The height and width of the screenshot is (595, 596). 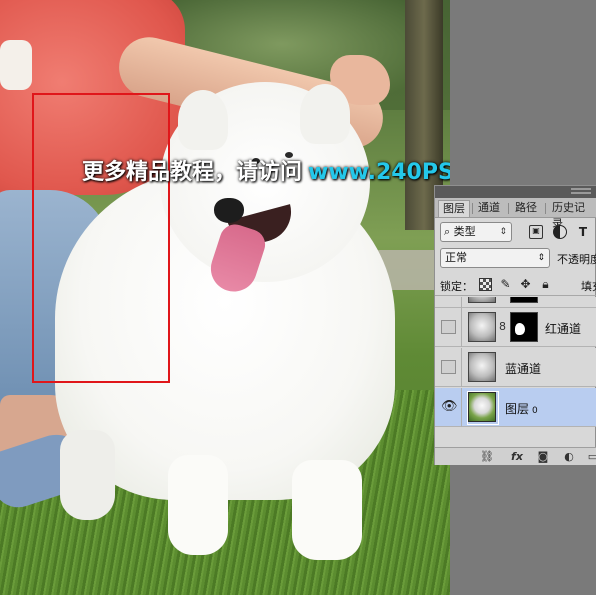 What do you see at coordinates (447, 231) in the screenshot?
I see `search-icon: ⌕` at bounding box center [447, 231].